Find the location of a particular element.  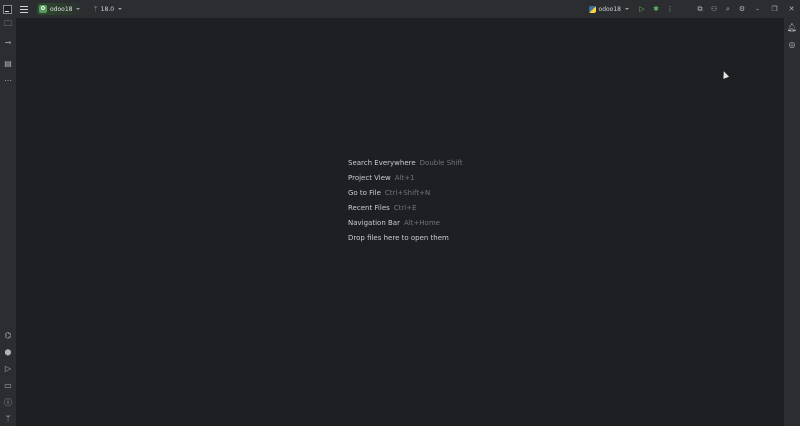

drop-files-label: Drop files here to open them is located at coordinates (398, 238).